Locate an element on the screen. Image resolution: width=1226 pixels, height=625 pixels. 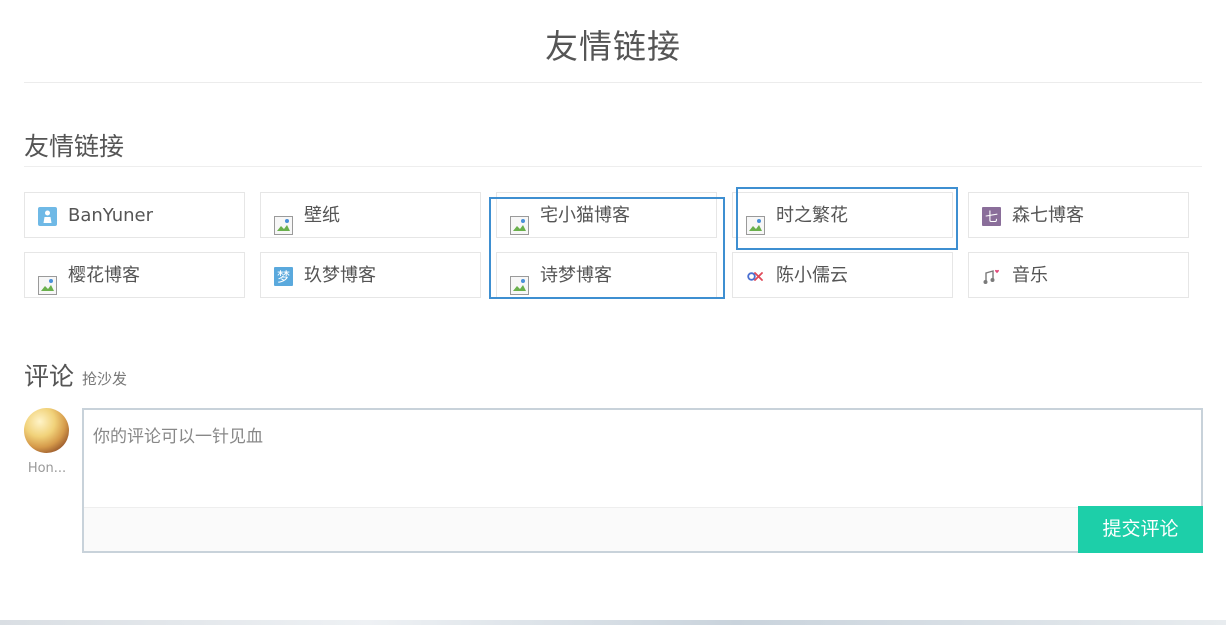
bottom-background-strip is located at coordinates (613, 622).